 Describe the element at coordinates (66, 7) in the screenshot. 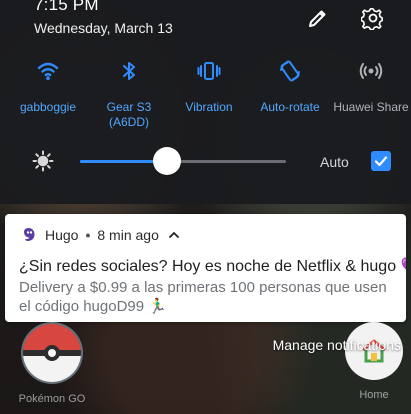

I see `clock-time: 7:15 PM` at that location.